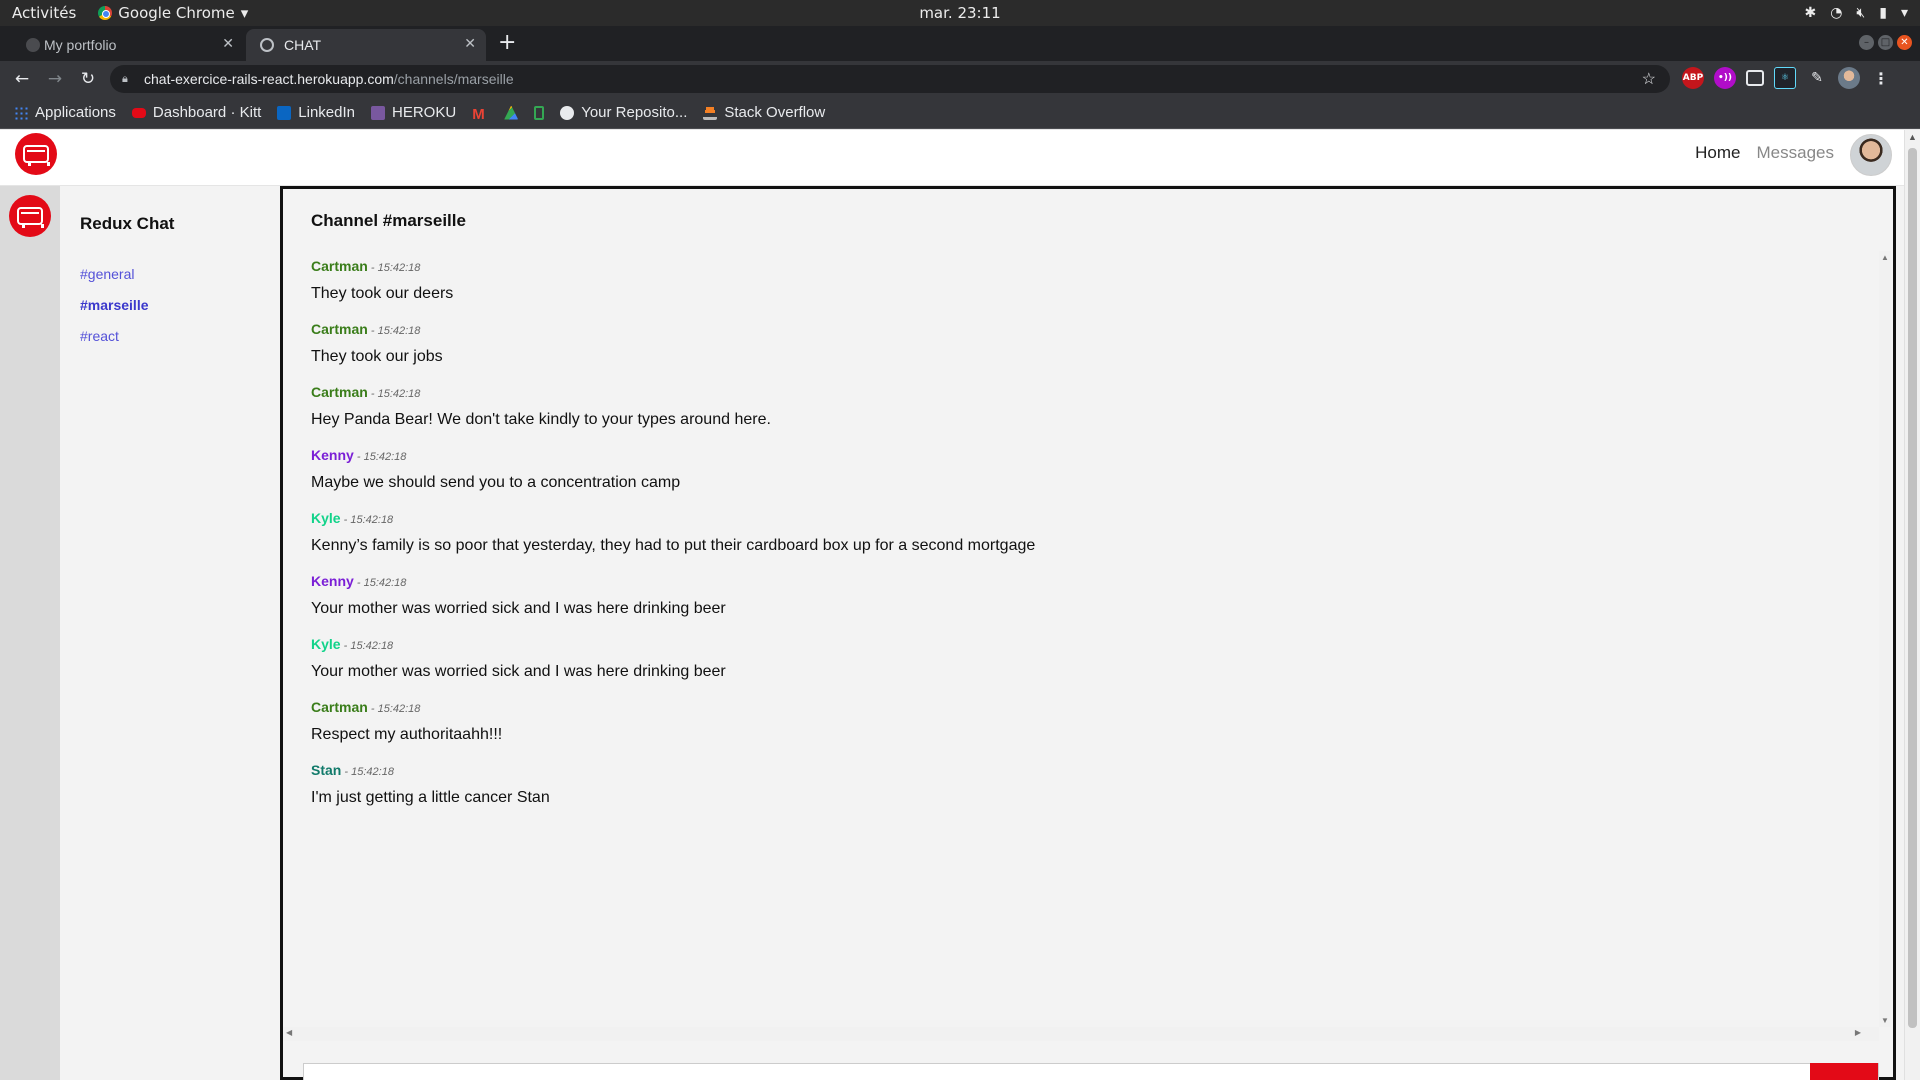 Image resolution: width=1920 pixels, height=1080 pixels. I want to click on page-scrollbar: ▲, so click(1912, 605).